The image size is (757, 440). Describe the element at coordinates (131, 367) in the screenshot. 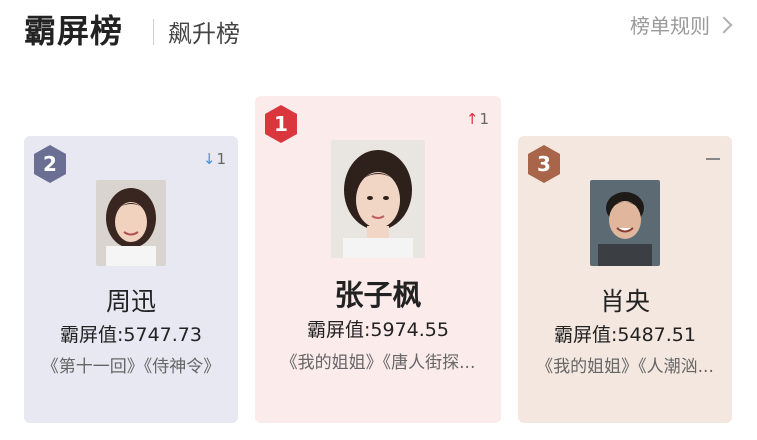

I see `works-list: 《第十一回》《侍神令》` at that location.